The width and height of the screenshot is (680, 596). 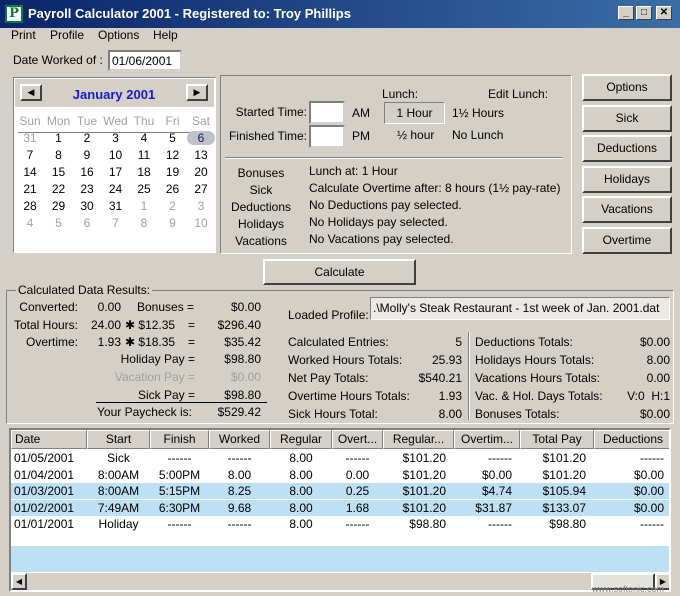 What do you see at coordinates (116, 189) in the screenshot?
I see `calendar-day: 24` at bounding box center [116, 189].